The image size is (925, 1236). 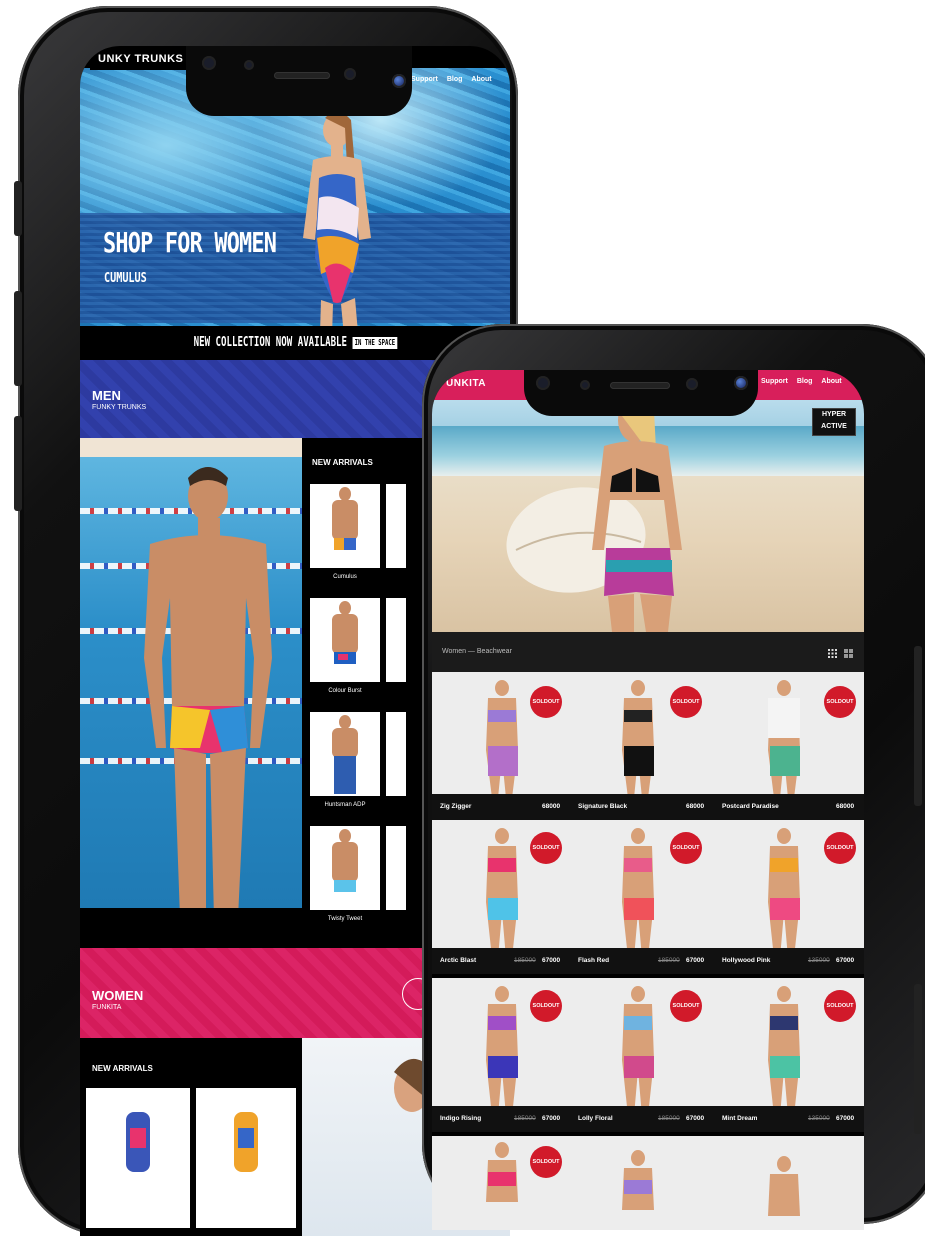 What do you see at coordinates (918, 726) in the screenshot?
I see `power-button` at bounding box center [918, 726].